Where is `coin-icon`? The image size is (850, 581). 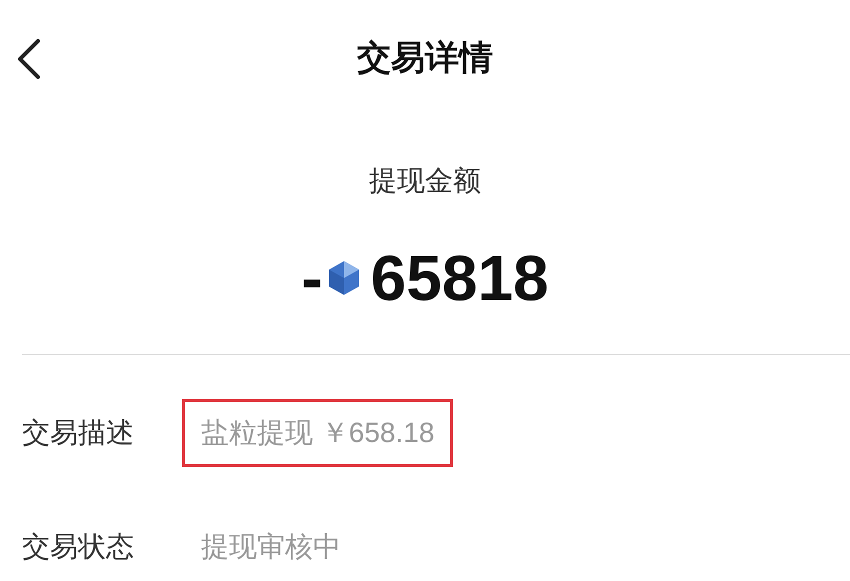
coin-icon is located at coordinates (343, 278).